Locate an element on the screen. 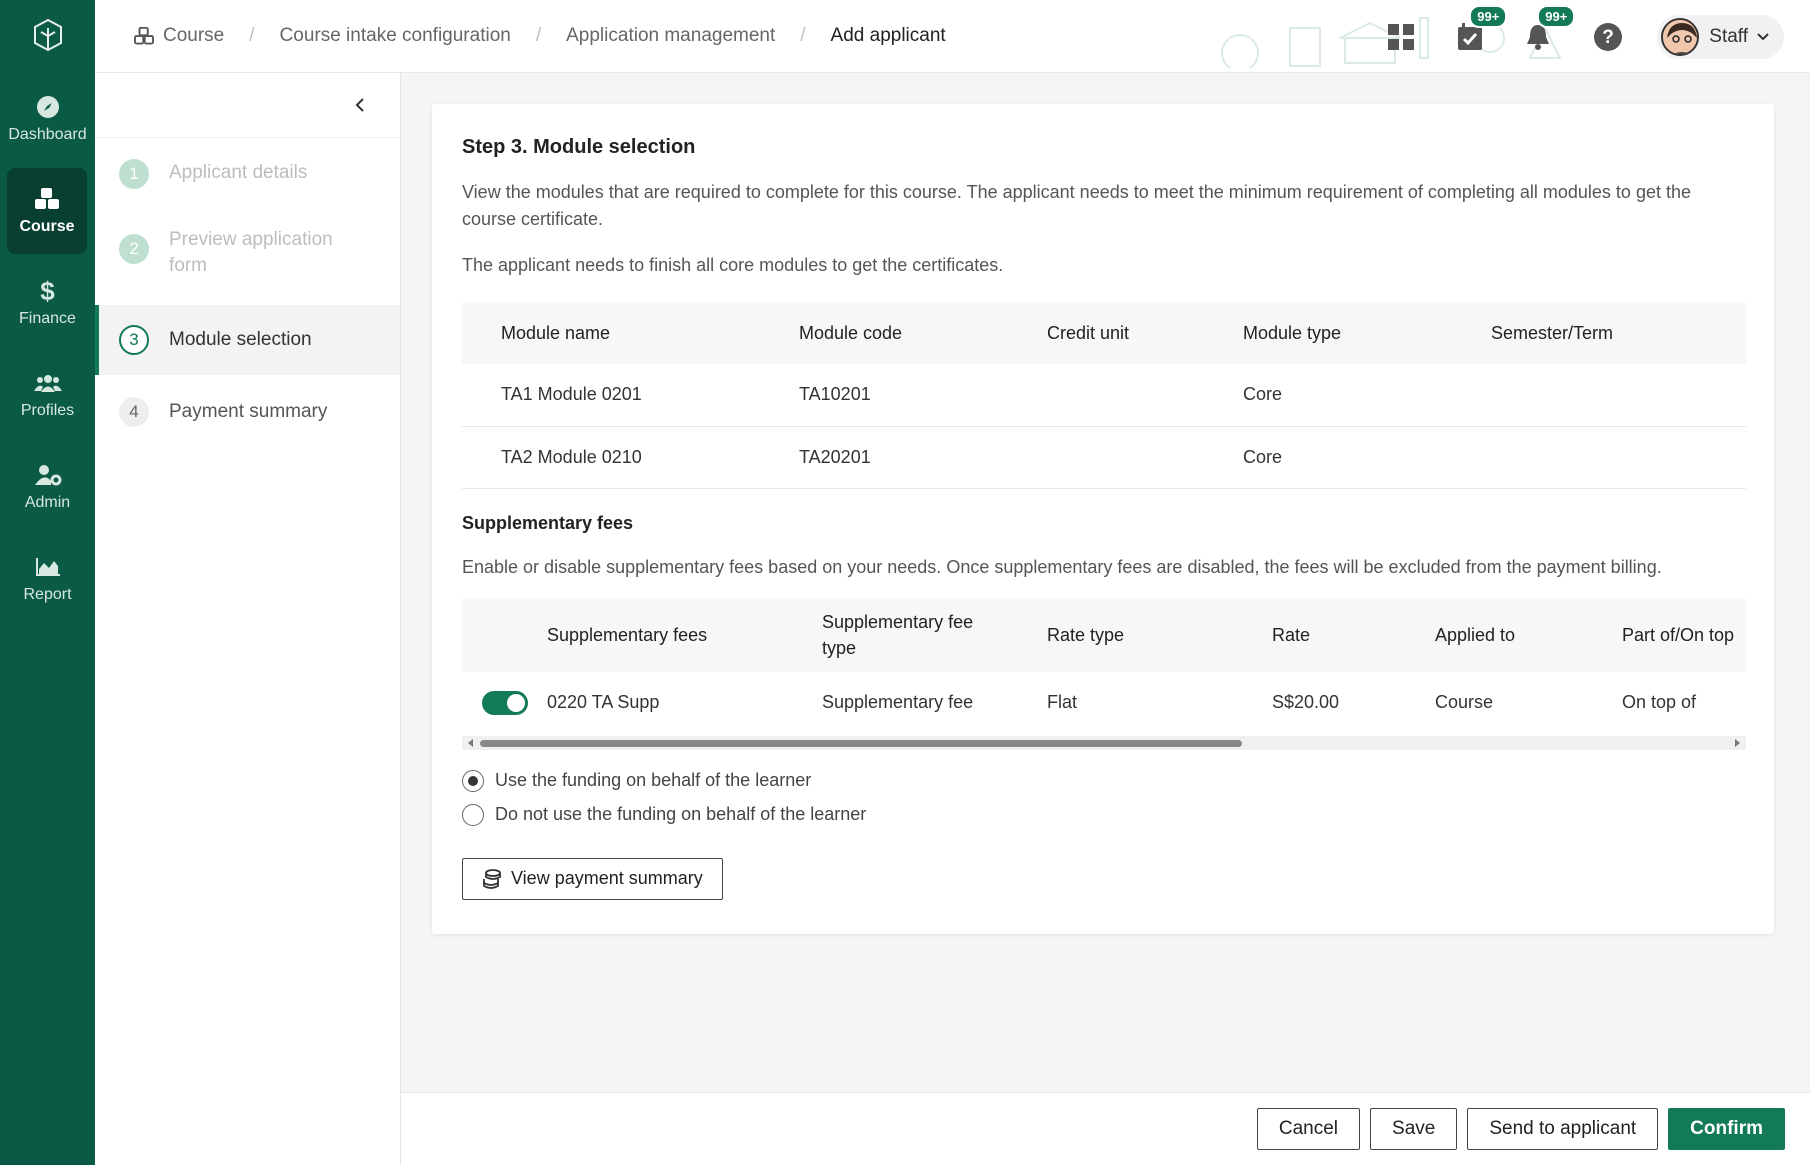  save-button: Save is located at coordinates (1414, 1129).